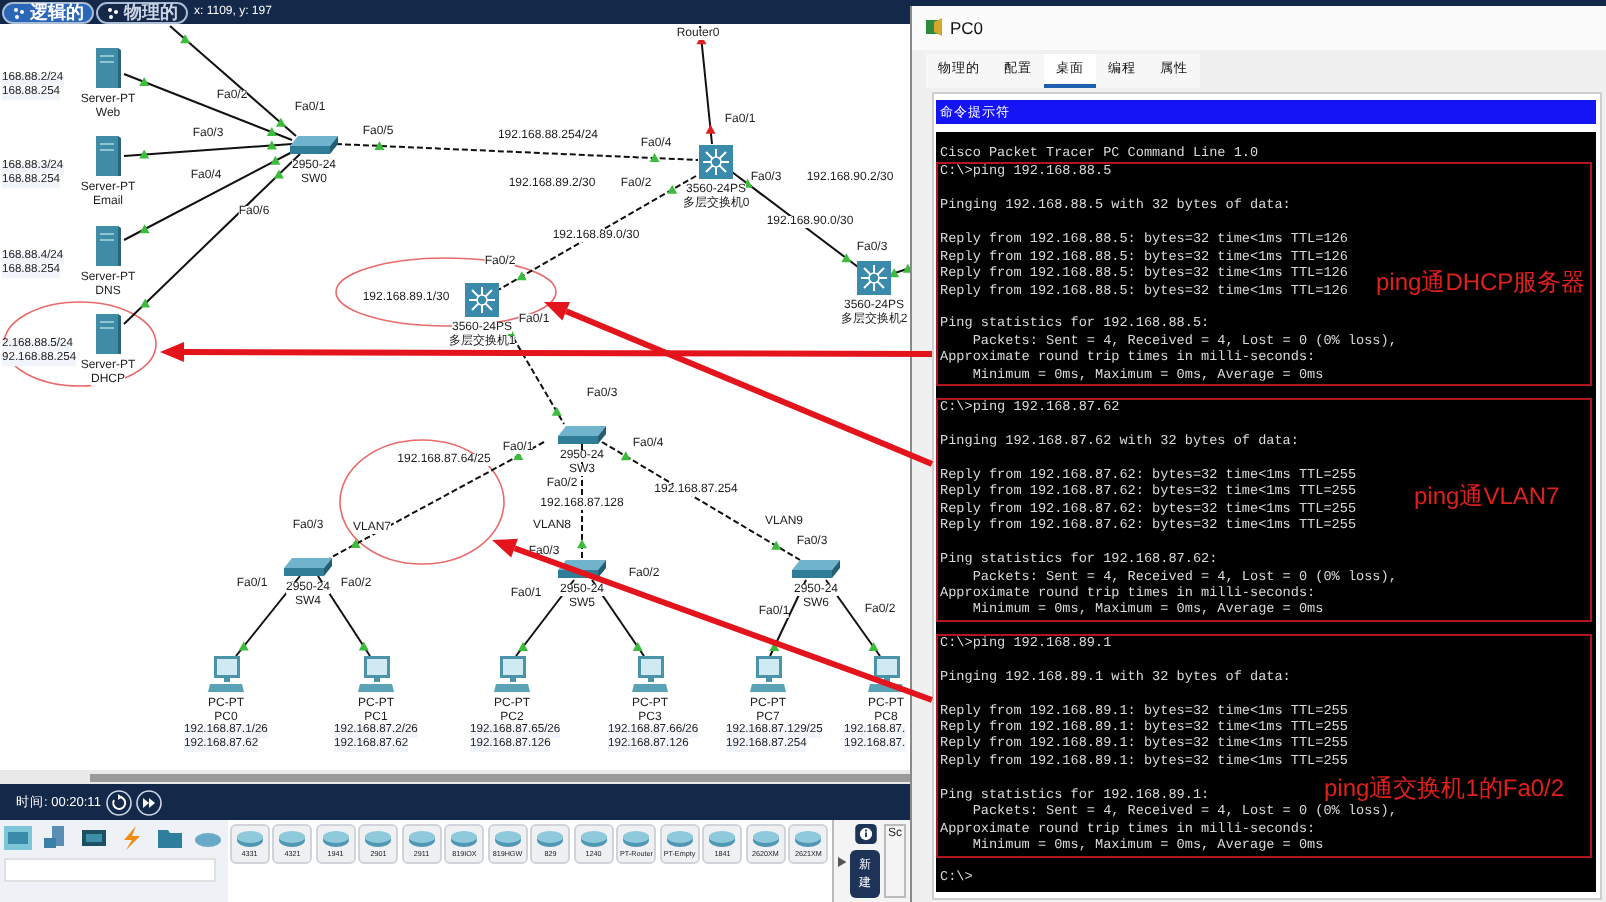 Image resolution: width=1606 pixels, height=902 pixels. I want to click on view-mode-tab: 逻辑的, so click(48, 12).